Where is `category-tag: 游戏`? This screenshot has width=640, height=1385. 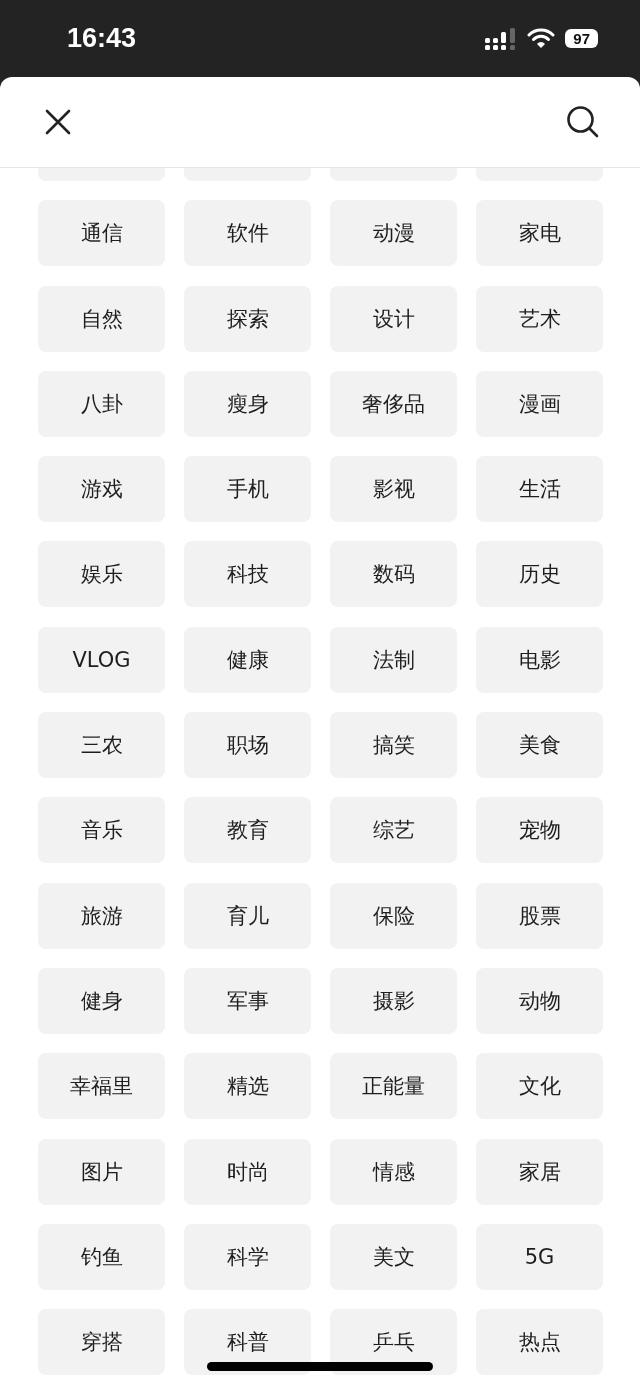
category-tag: 游戏 is located at coordinates (101, 489).